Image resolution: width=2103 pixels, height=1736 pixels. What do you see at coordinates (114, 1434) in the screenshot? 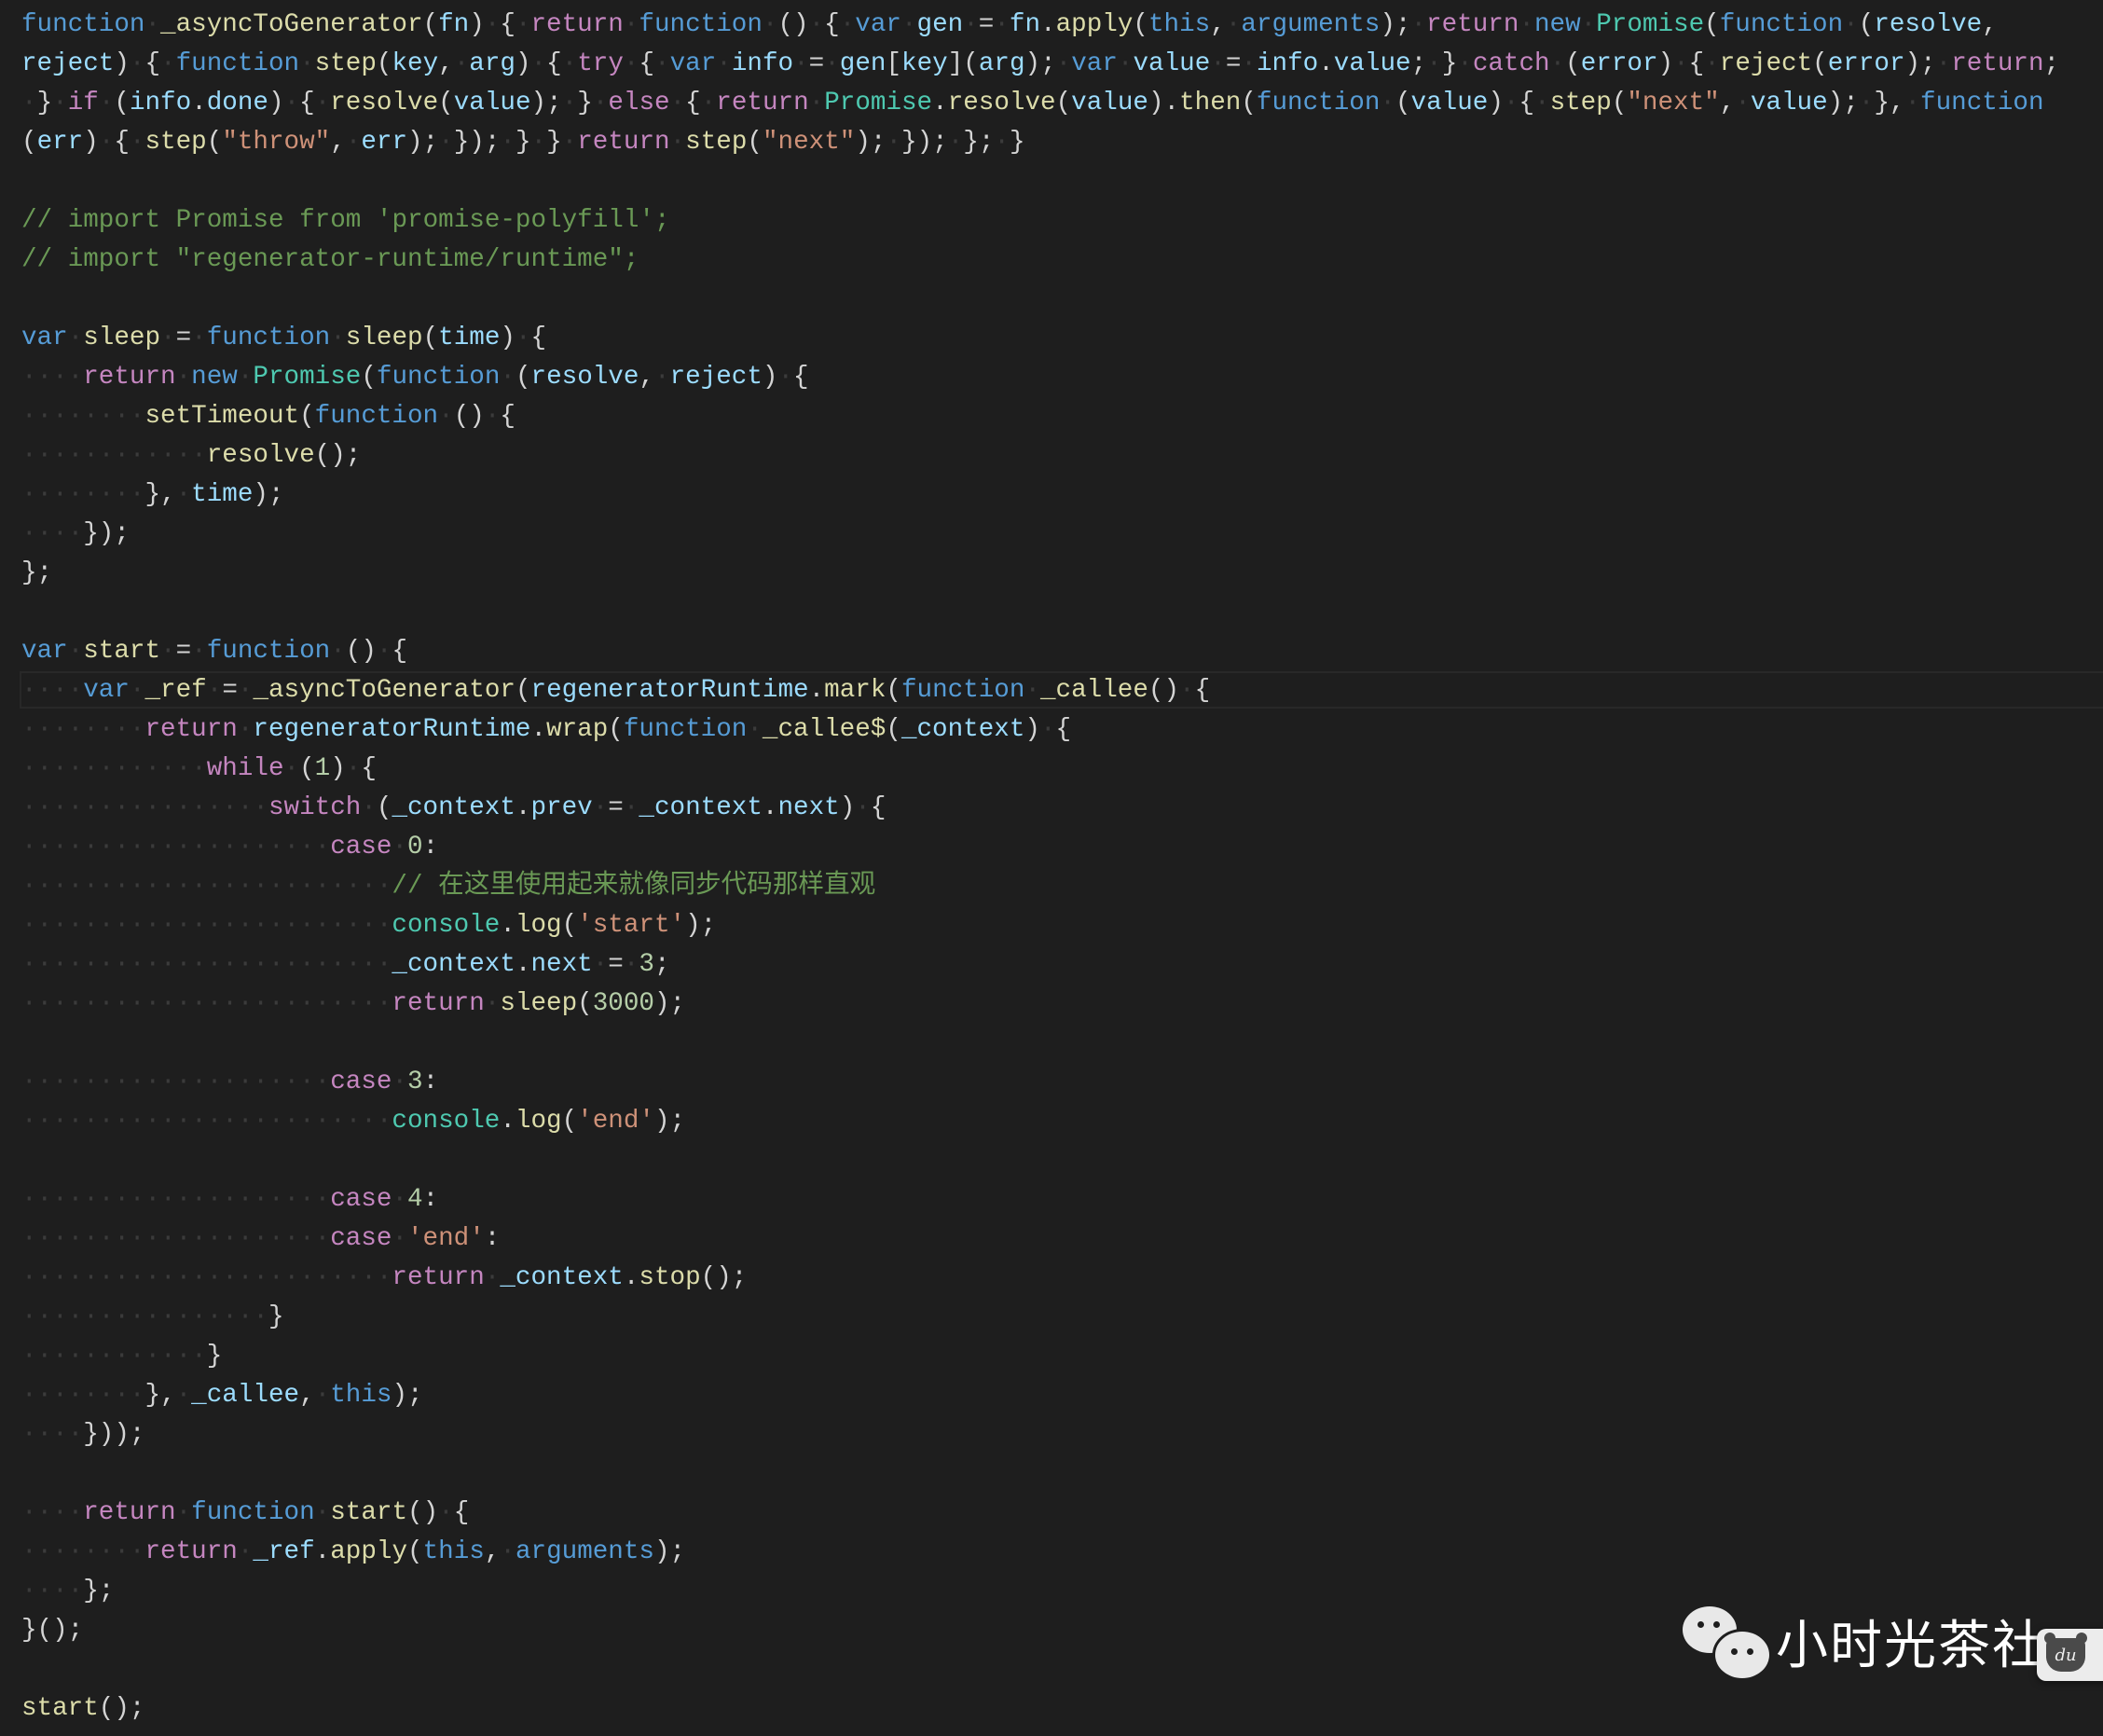
I see `punctuation: }));` at bounding box center [114, 1434].